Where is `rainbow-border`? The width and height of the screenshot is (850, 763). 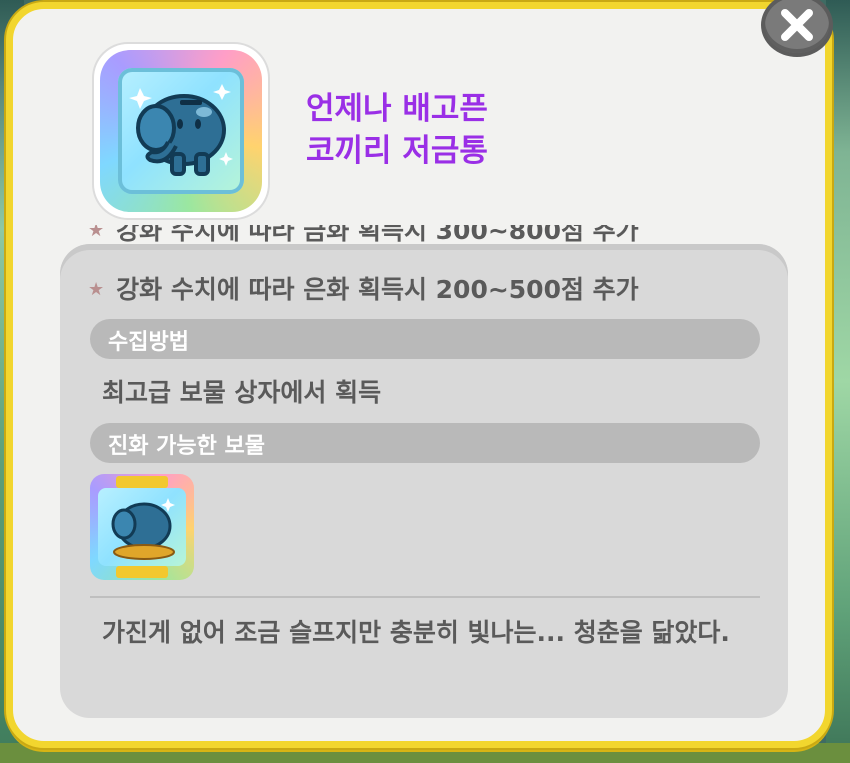
rainbow-border is located at coordinates (181, 131).